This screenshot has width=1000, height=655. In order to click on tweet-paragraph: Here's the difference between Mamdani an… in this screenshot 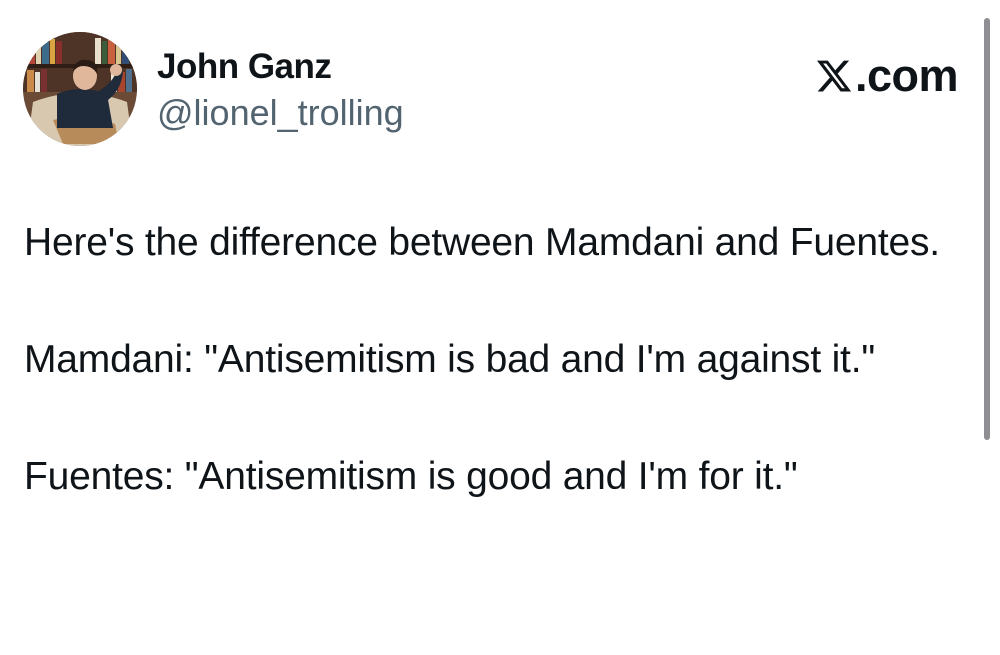, I will do `click(482, 242)`.